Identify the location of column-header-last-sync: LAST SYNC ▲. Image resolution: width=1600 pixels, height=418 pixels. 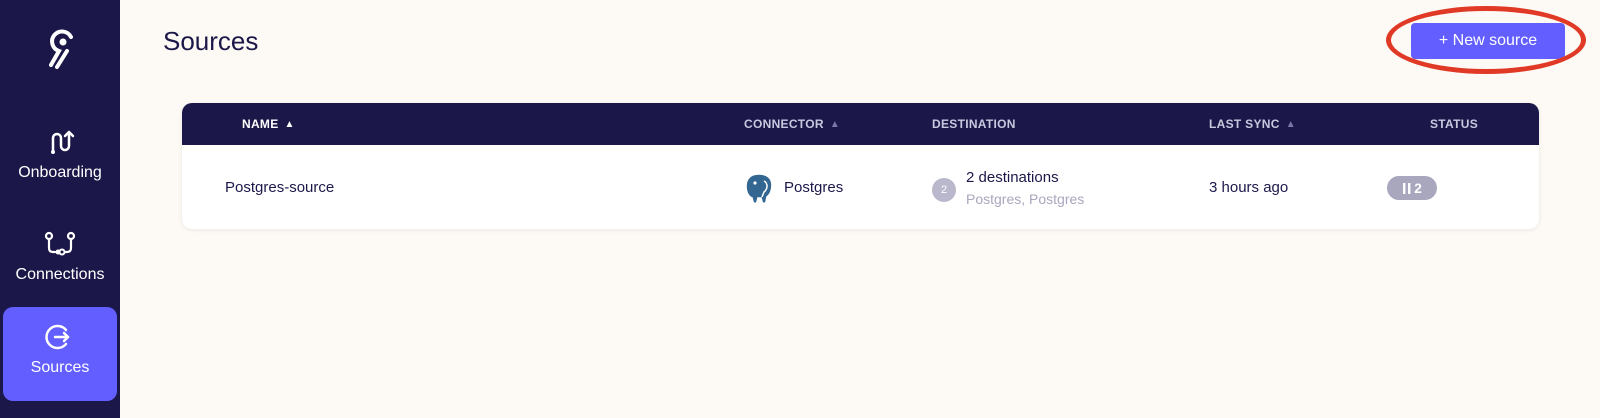
(1252, 124).